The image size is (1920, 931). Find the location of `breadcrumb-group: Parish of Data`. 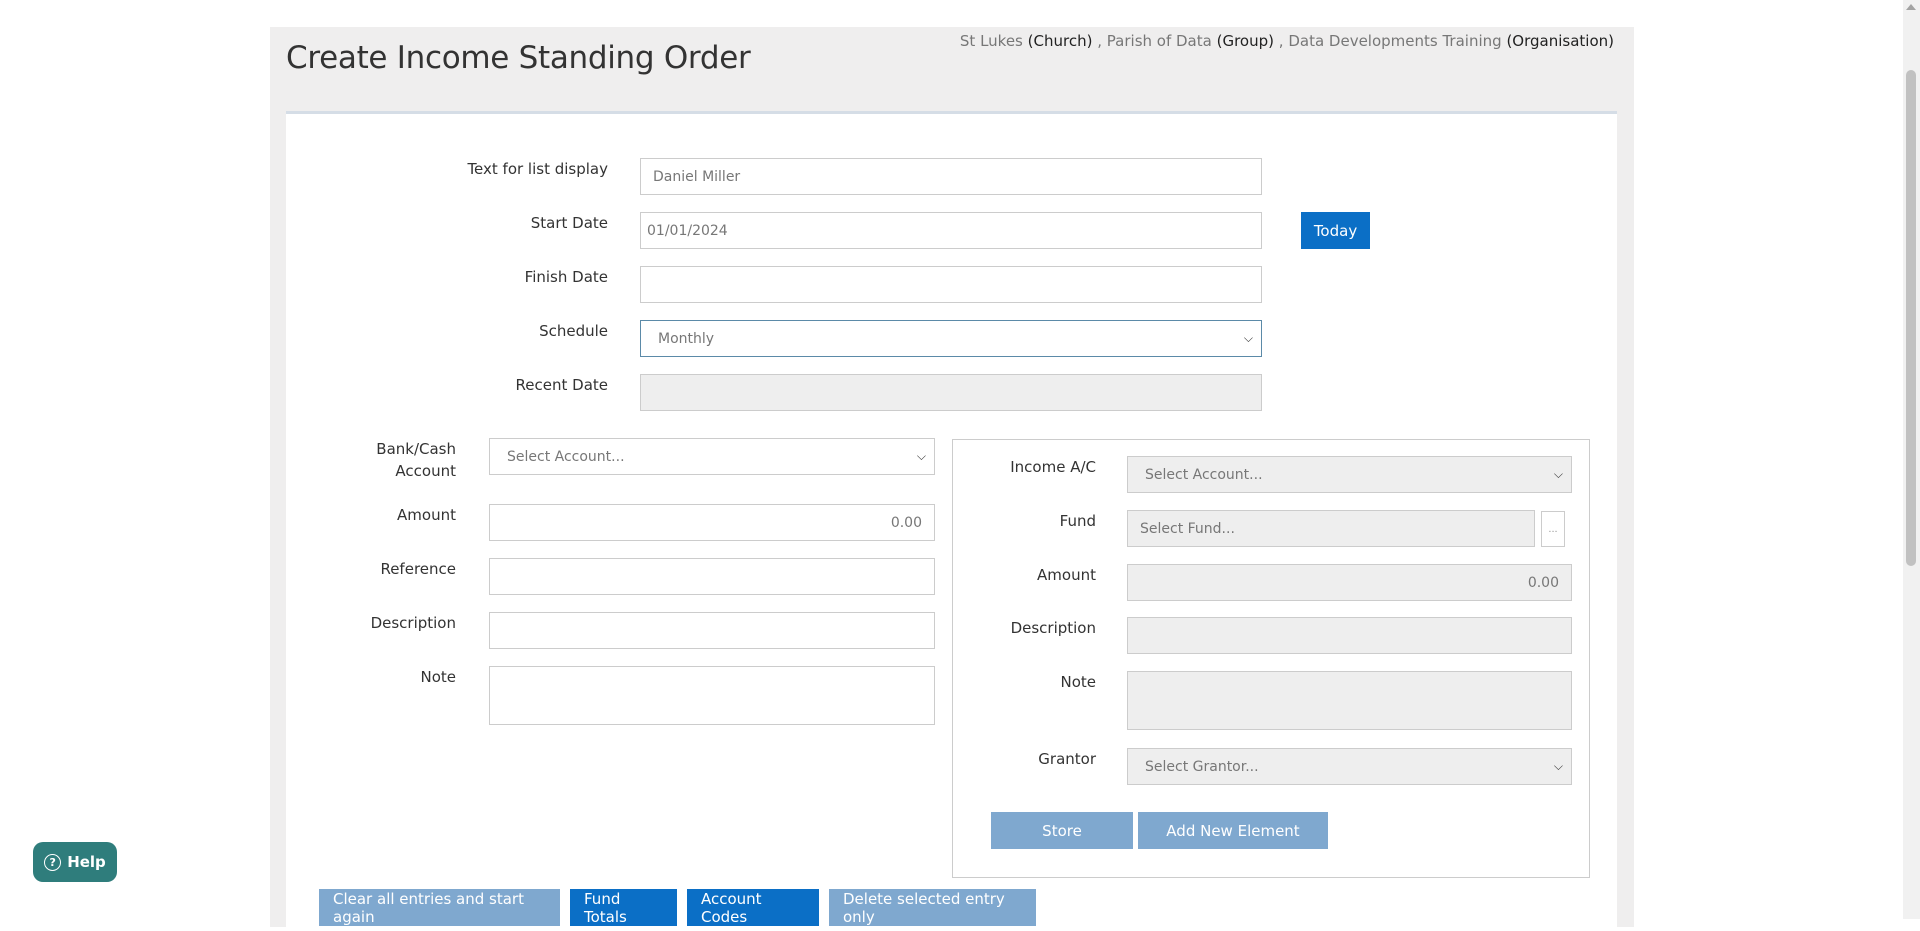

breadcrumb-group: Parish of Data is located at coordinates (1159, 41).